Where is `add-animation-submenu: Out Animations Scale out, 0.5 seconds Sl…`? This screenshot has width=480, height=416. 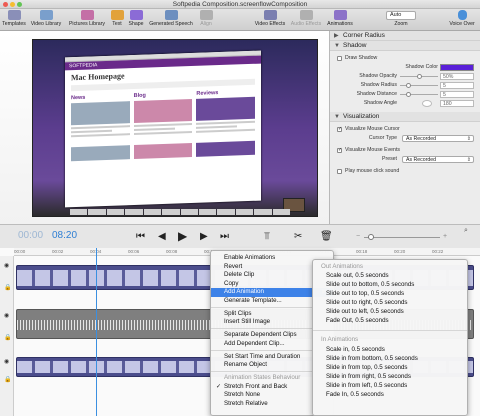 add-animation-submenu: Out Animations Scale out, 0.5 seconds Sl… is located at coordinates (390, 337).